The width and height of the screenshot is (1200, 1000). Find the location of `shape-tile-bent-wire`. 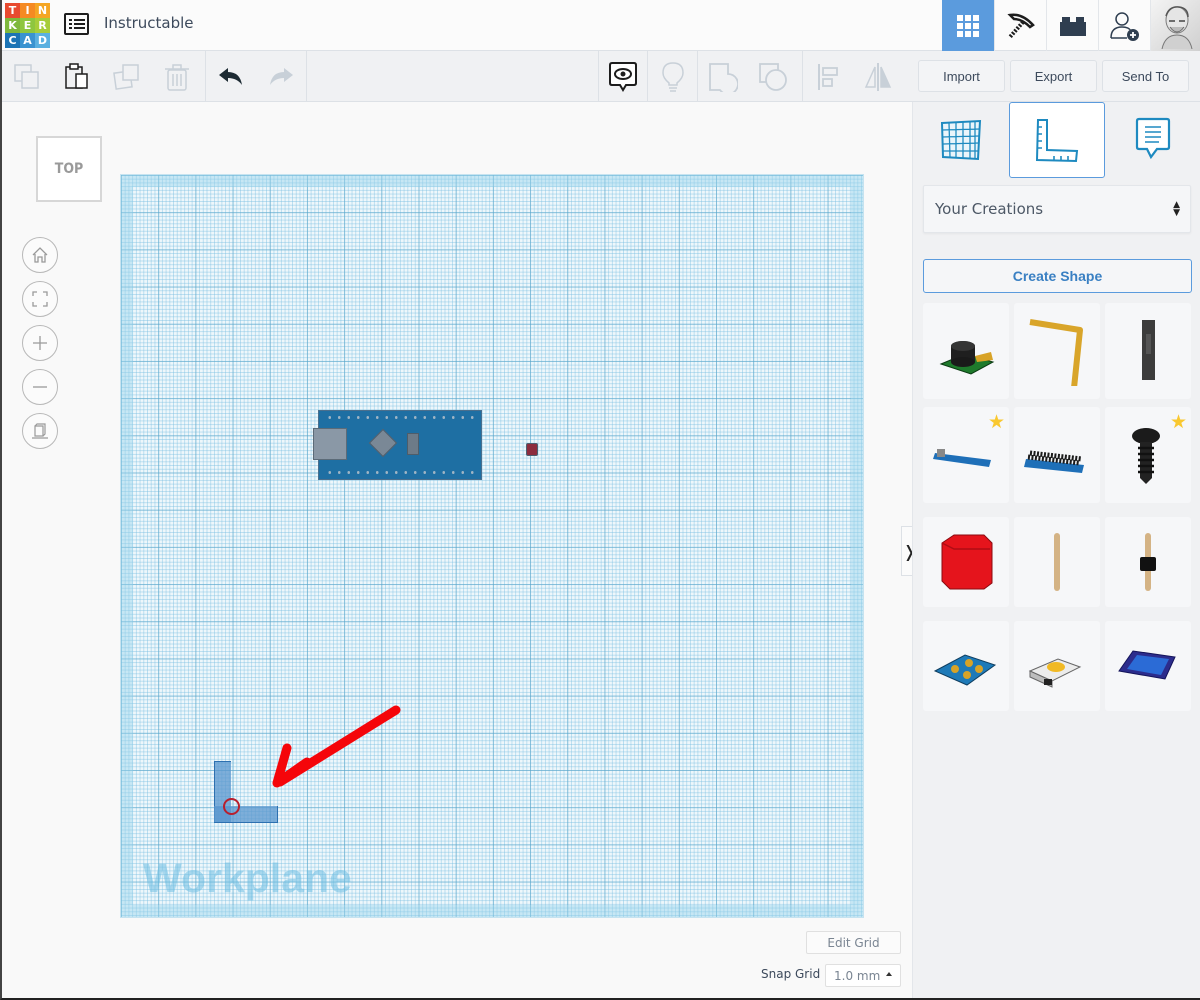

shape-tile-bent-wire is located at coordinates (1057, 351).